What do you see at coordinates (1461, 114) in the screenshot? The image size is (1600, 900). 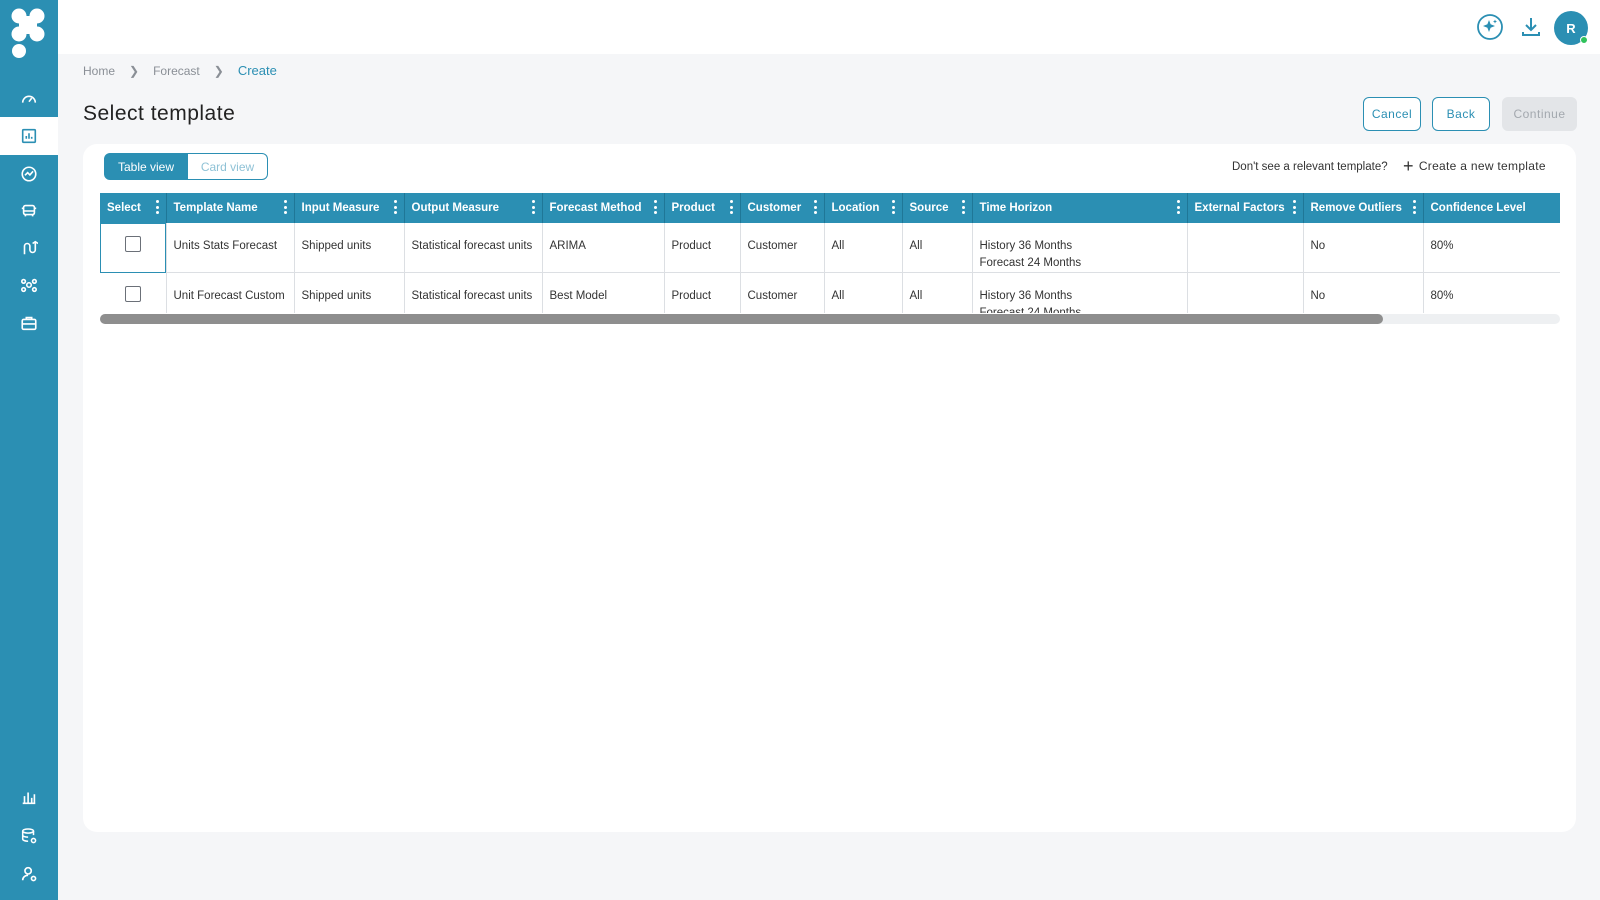 I see `back-button: Back` at bounding box center [1461, 114].